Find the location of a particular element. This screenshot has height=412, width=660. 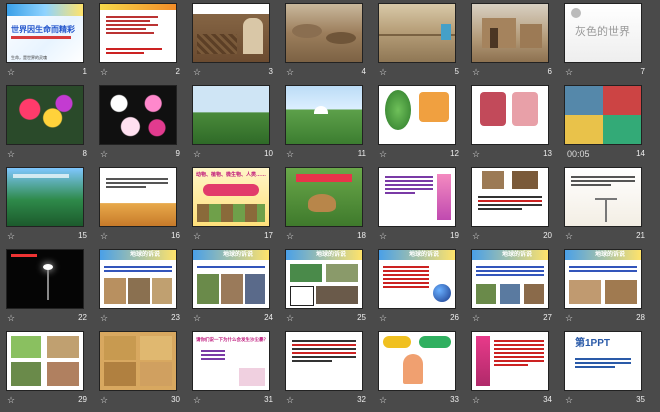

slide-thumbnail-9: ☆ 9 is located at coordinates (144, 125).